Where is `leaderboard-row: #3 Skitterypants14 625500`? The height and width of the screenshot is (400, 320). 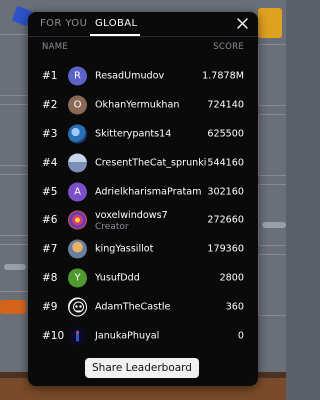 leaderboard-row: #3 Skitterypants14 625500 is located at coordinates (143, 134).